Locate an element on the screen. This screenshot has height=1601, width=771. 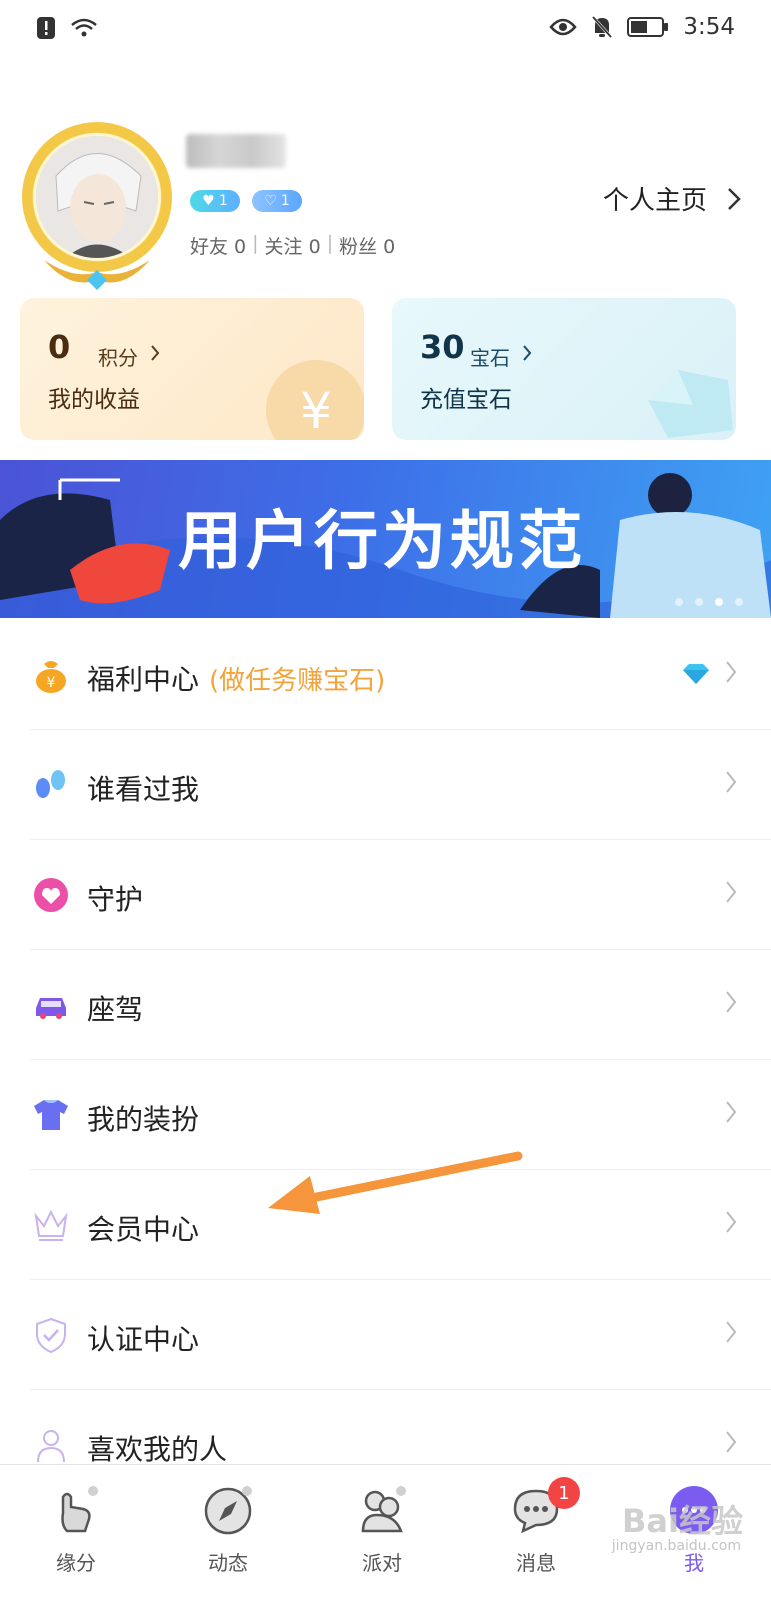
watermark: Bai经验 is located at coordinates (682, 1521).